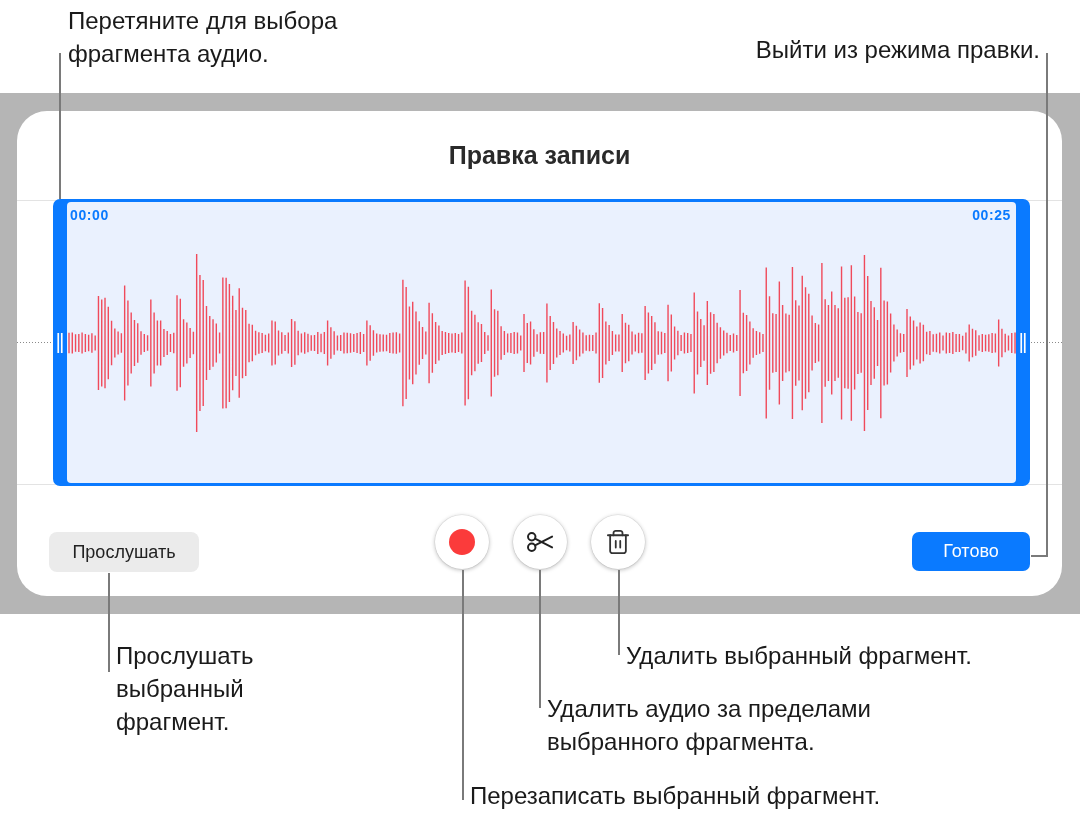 This screenshot has height=822, width=1080. I want to click on callout-text: Выйти из режима правки., so click(897, 50).